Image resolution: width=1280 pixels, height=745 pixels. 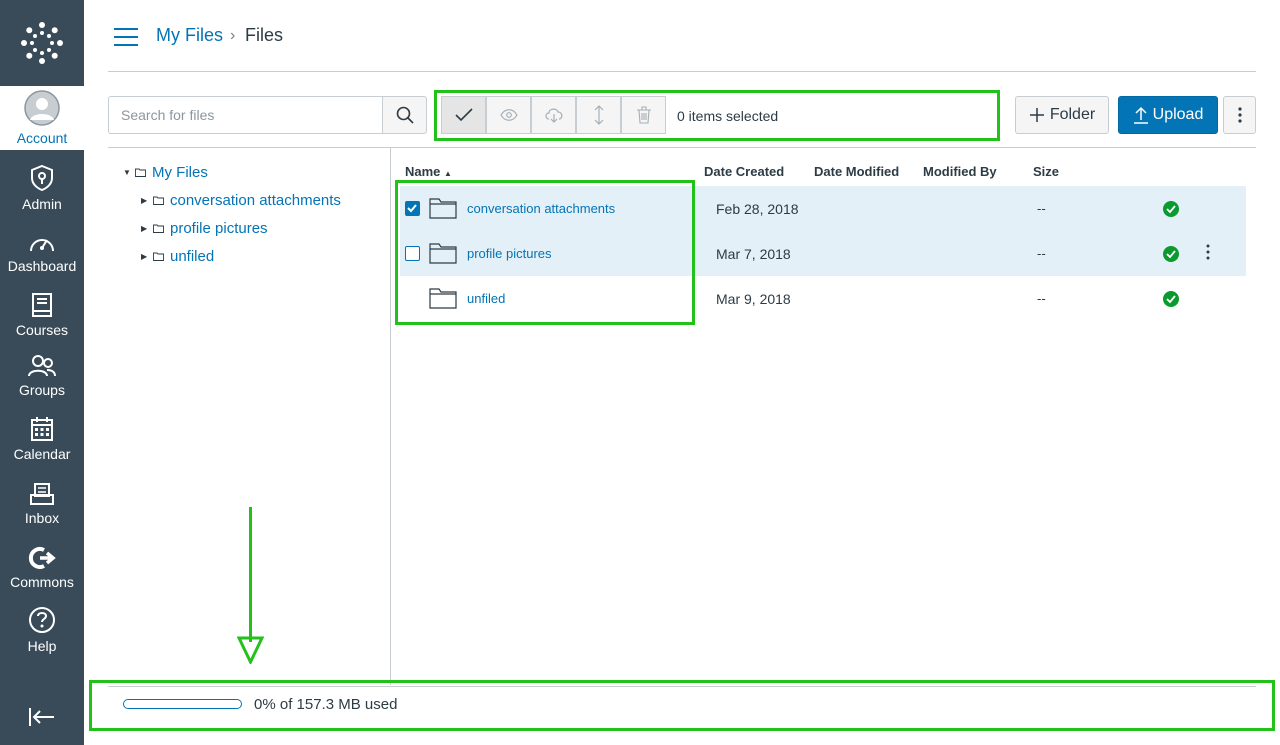 I want to click on tree-item-my-files: ▼ My Files, so click(x=165, y=172).